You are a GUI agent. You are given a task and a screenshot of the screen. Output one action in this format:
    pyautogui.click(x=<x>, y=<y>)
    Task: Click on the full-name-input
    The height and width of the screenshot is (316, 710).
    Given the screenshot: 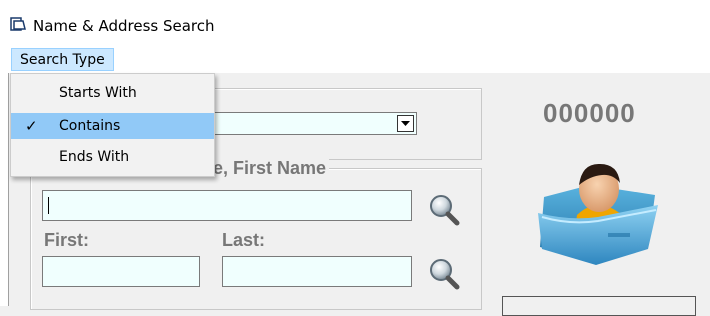 What is the action you would take?
    pyautogui.click(x=227, y=205)
    